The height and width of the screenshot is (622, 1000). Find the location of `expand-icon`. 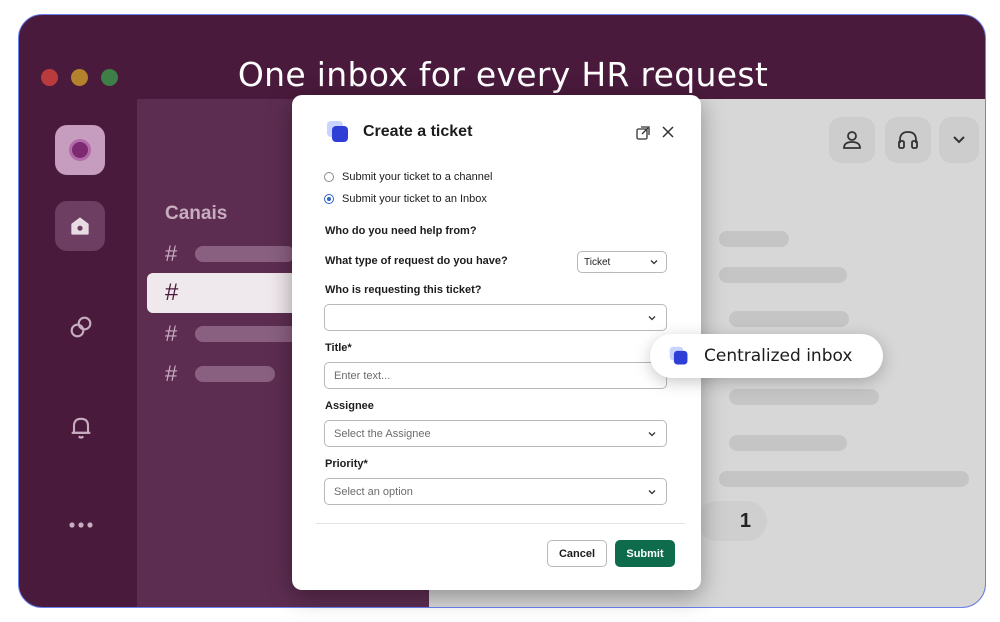

expand-icon is located at coordinates (643, 133).